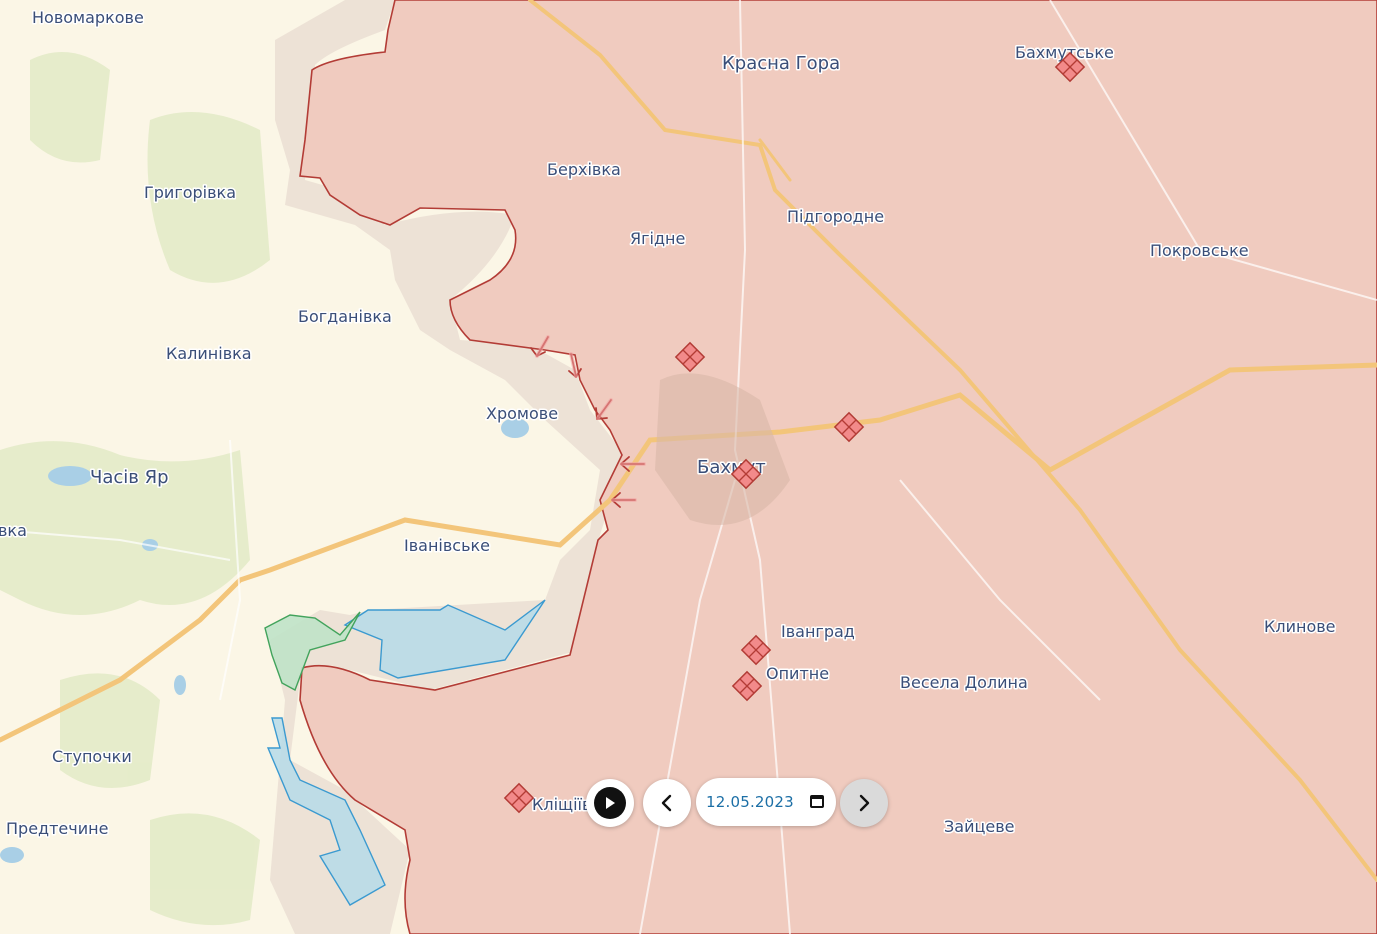 This screenshot has height=934, width=1377. What do you see at coordinates (129, 477) in the screenshot?
I see `place-label: Часів Яр` at bounding box center [129, 477].